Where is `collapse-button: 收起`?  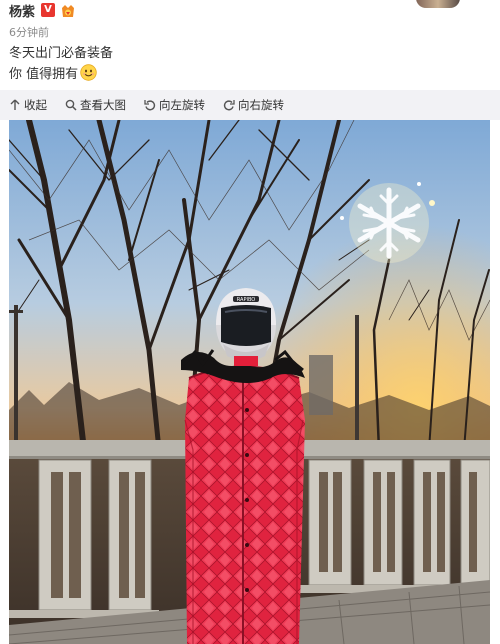
collapse-button: 收起 is located at coordinates (28, 105).